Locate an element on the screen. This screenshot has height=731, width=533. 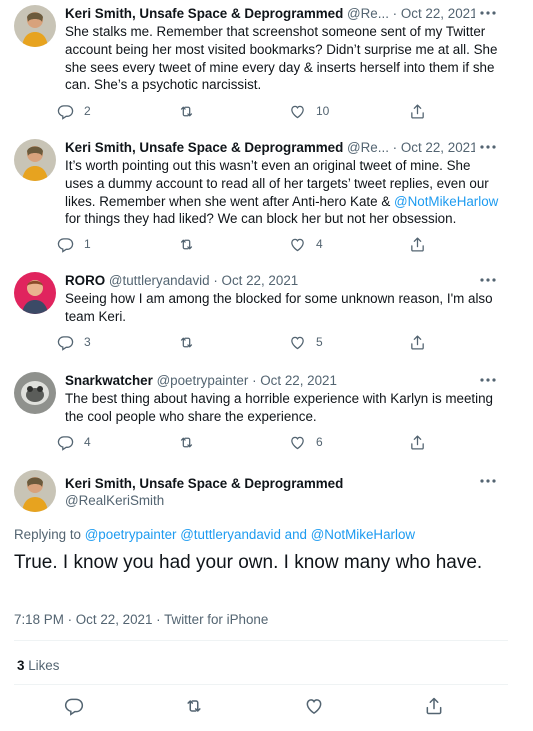
display-name: Snarkwatcher is located at coordinates (109, 380).